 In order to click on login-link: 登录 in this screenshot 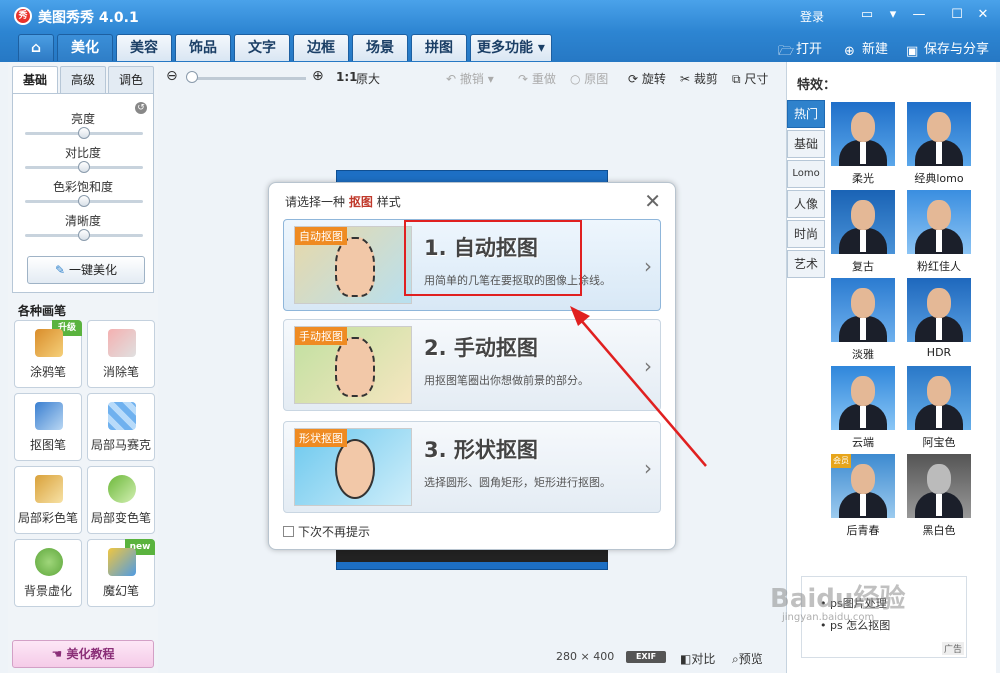, I will do `click(812, 16)`.